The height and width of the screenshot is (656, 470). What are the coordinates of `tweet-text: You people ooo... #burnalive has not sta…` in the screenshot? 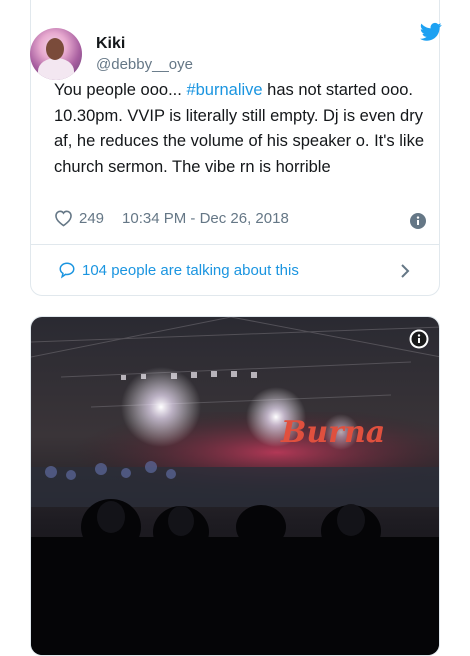 It's located at (239, 129).